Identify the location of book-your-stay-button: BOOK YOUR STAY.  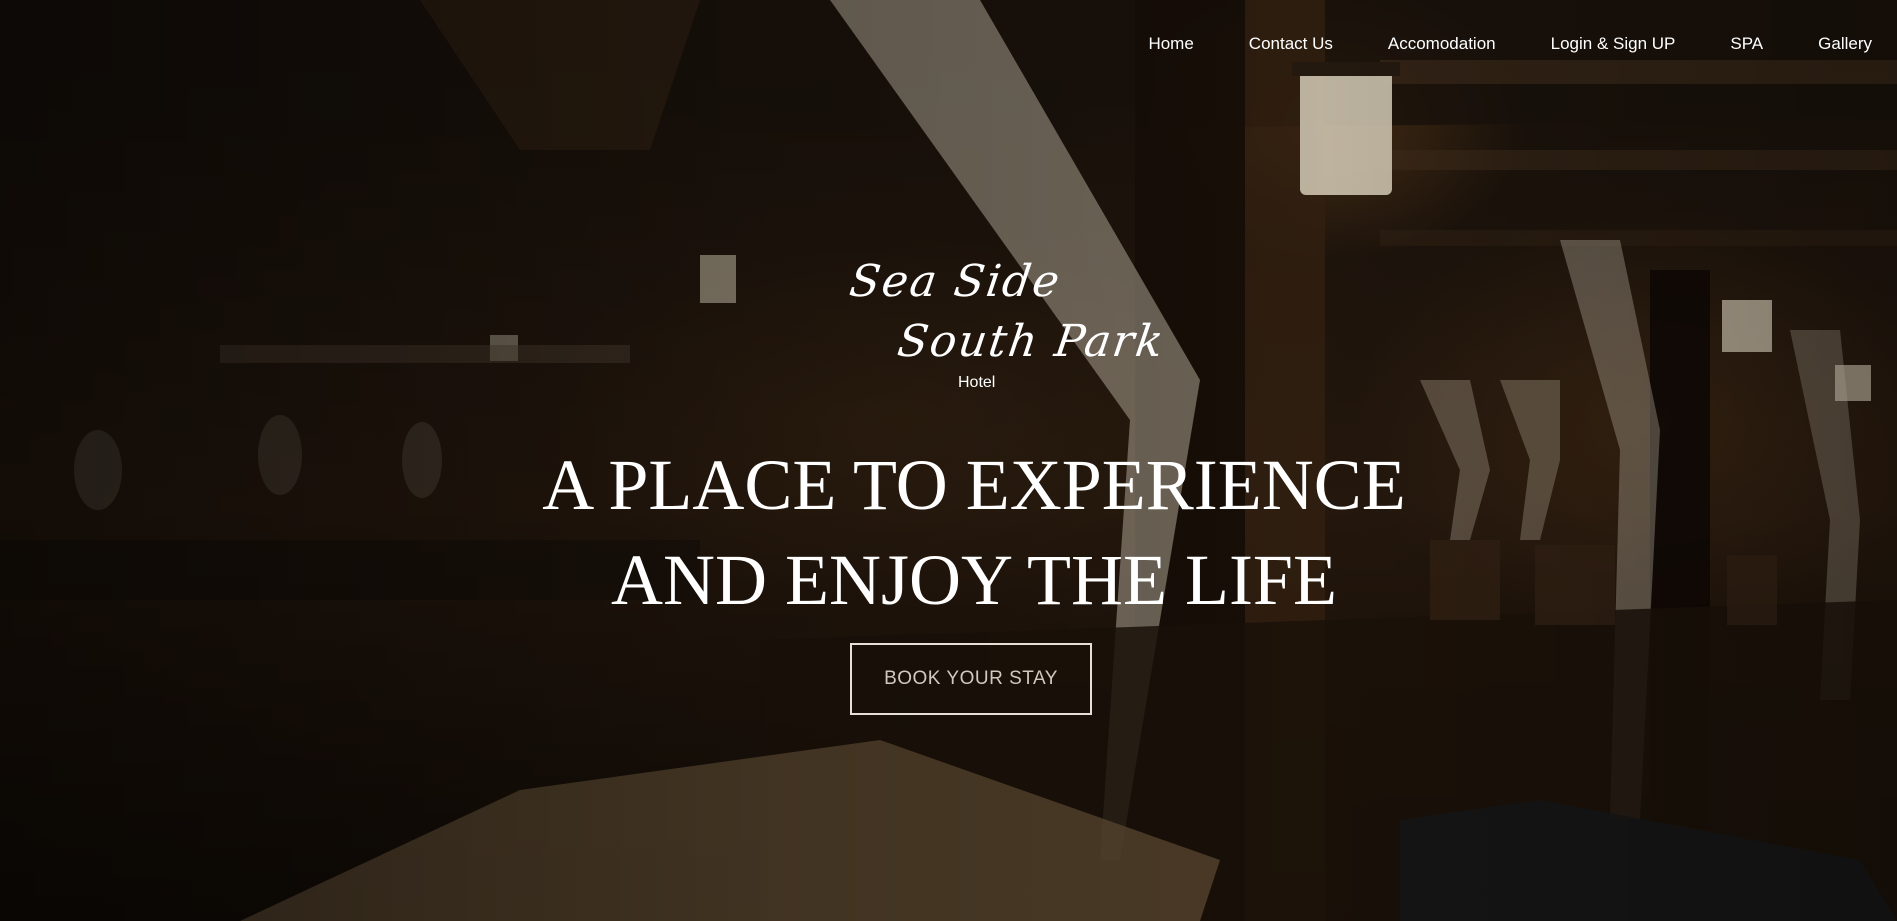
(971, 679).